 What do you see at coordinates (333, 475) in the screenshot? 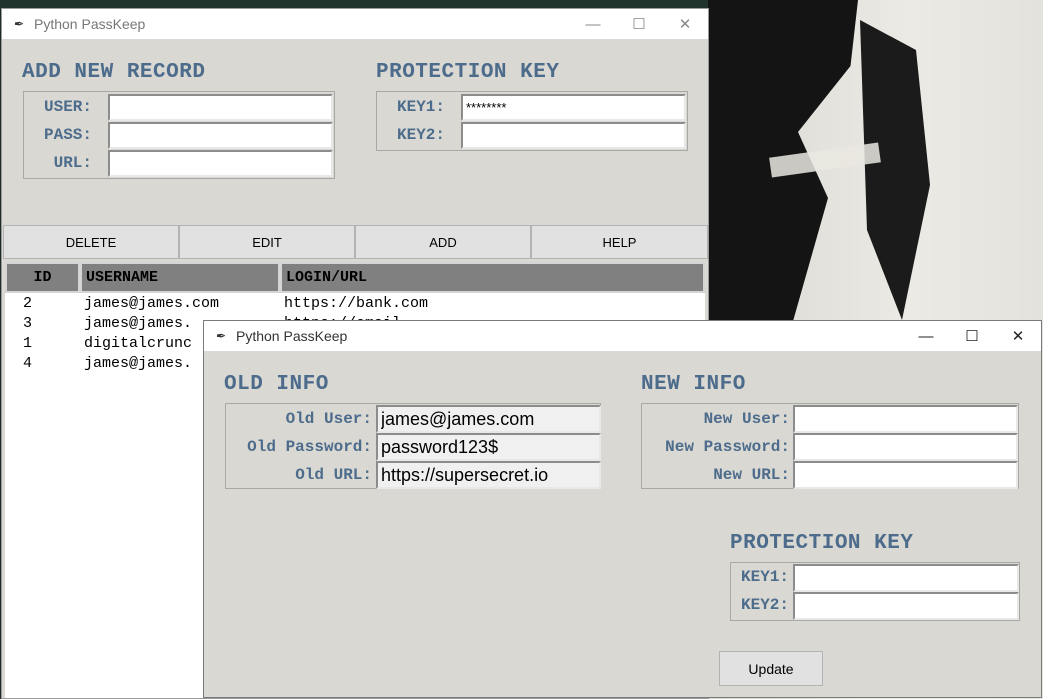
I see `old-url-label: Old URL:` at bounding box center [333, 475].